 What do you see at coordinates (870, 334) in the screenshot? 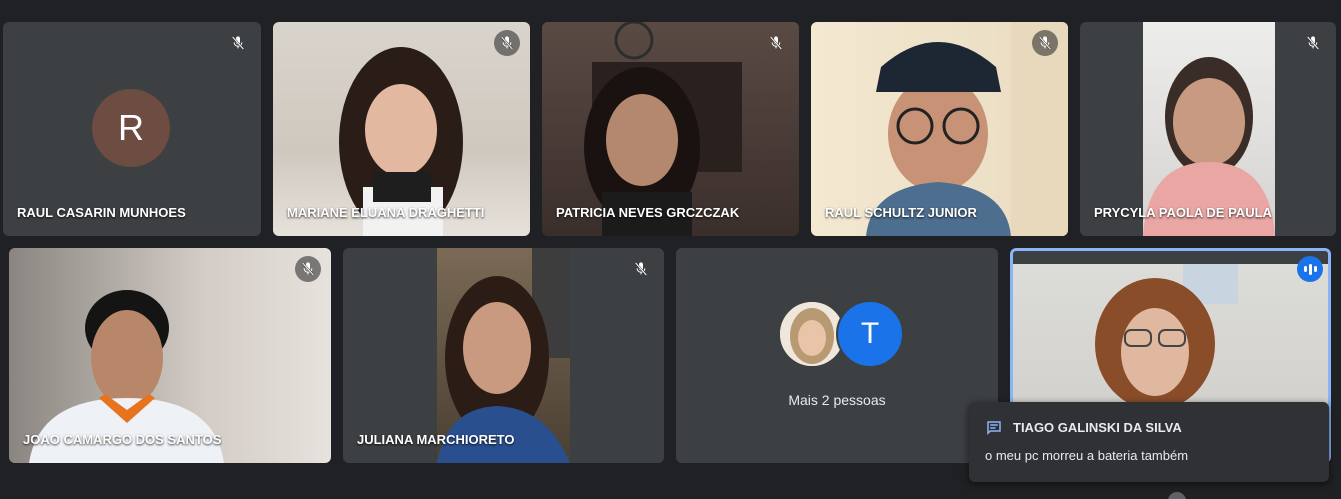
I see `avatar: T` at bounding box center [870, 334].